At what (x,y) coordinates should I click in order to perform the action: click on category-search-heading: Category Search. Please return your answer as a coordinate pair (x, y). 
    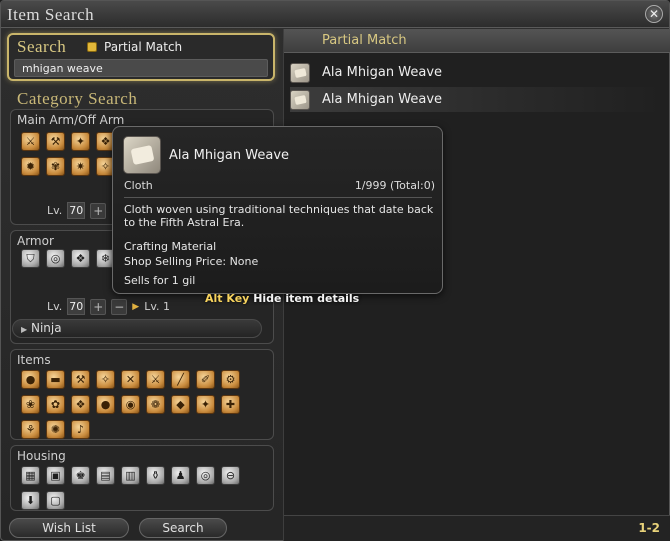
    Looking at the image, I should click on (77, 98).